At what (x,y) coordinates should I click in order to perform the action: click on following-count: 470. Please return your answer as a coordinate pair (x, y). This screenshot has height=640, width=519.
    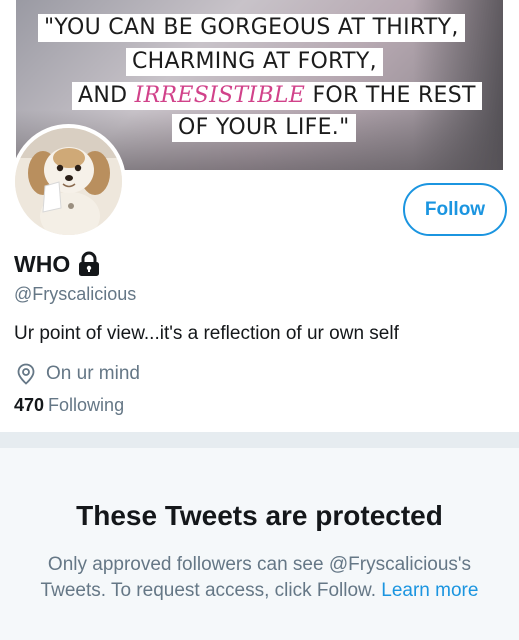
    Looking at the image, I should click on (29, 405).